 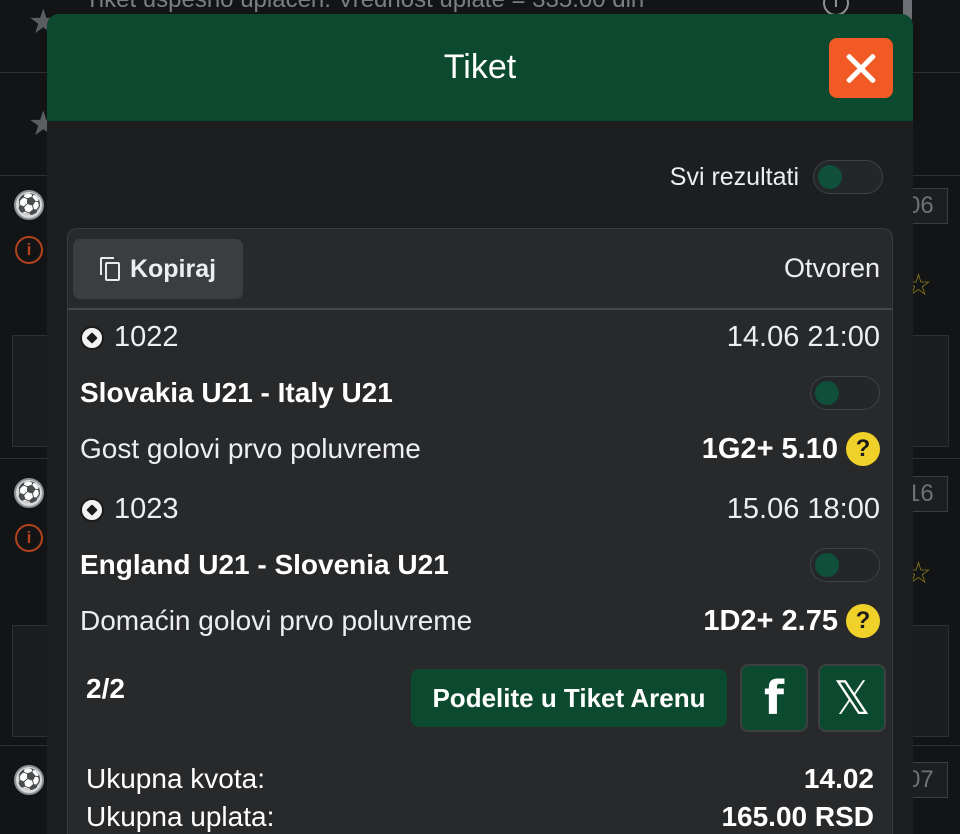 I want to click on event-id: 1022, so click(x=146, y=337).